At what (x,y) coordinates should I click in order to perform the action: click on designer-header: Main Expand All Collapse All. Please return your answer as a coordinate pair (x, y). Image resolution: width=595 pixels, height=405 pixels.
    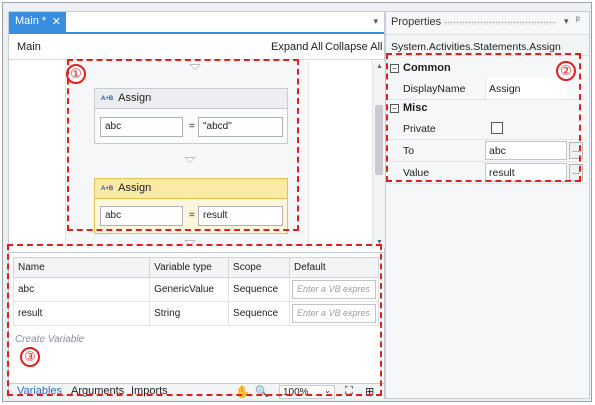
    Looking at the image, I should click on (196, 47).